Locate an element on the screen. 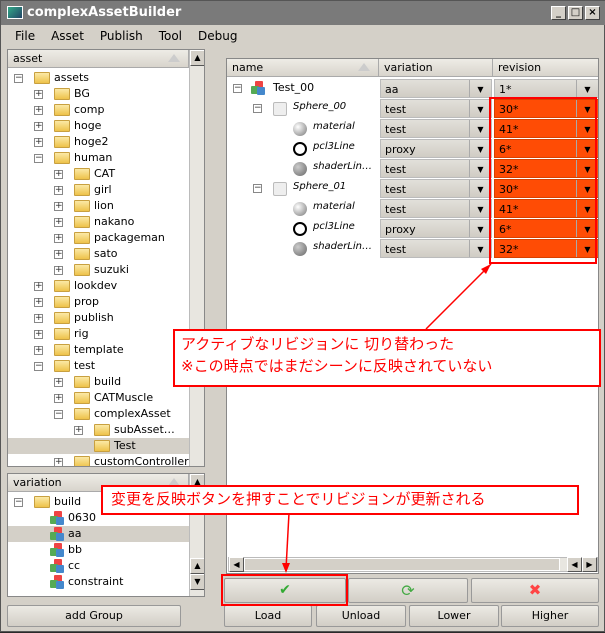 The height and width of the screenshot is (633, 605). annotation-line-1: アクティブなリビジョンに 切り替わった is located at coordinates (318, 344).